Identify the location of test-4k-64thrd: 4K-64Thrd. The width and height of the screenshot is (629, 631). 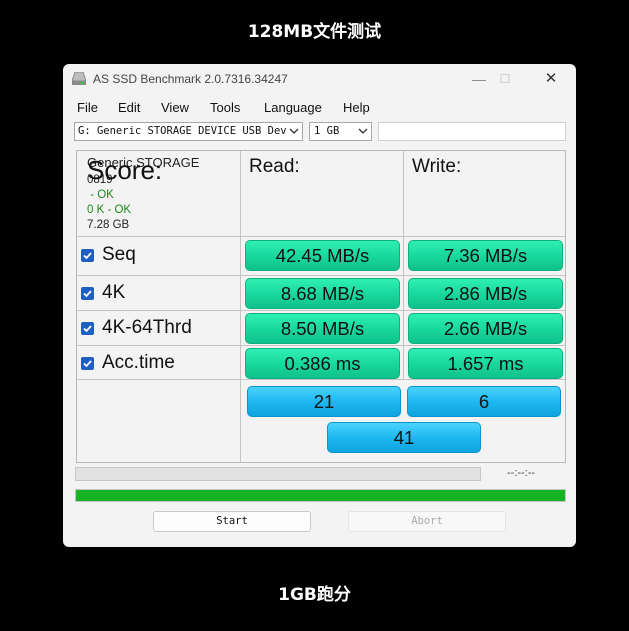
(136, 328).